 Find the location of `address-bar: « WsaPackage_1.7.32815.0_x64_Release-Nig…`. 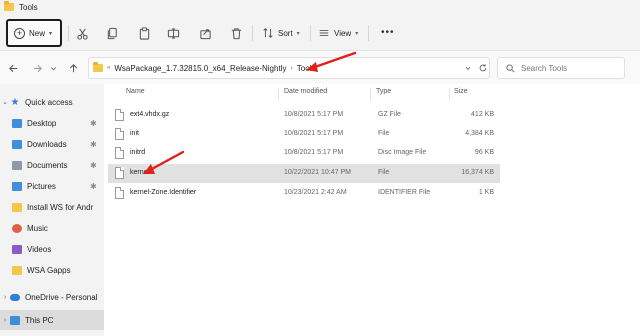

address-bar: « WsaPackage_1.7.32815.0_x64_Release-Nig… is located at coordinates (289, 68).